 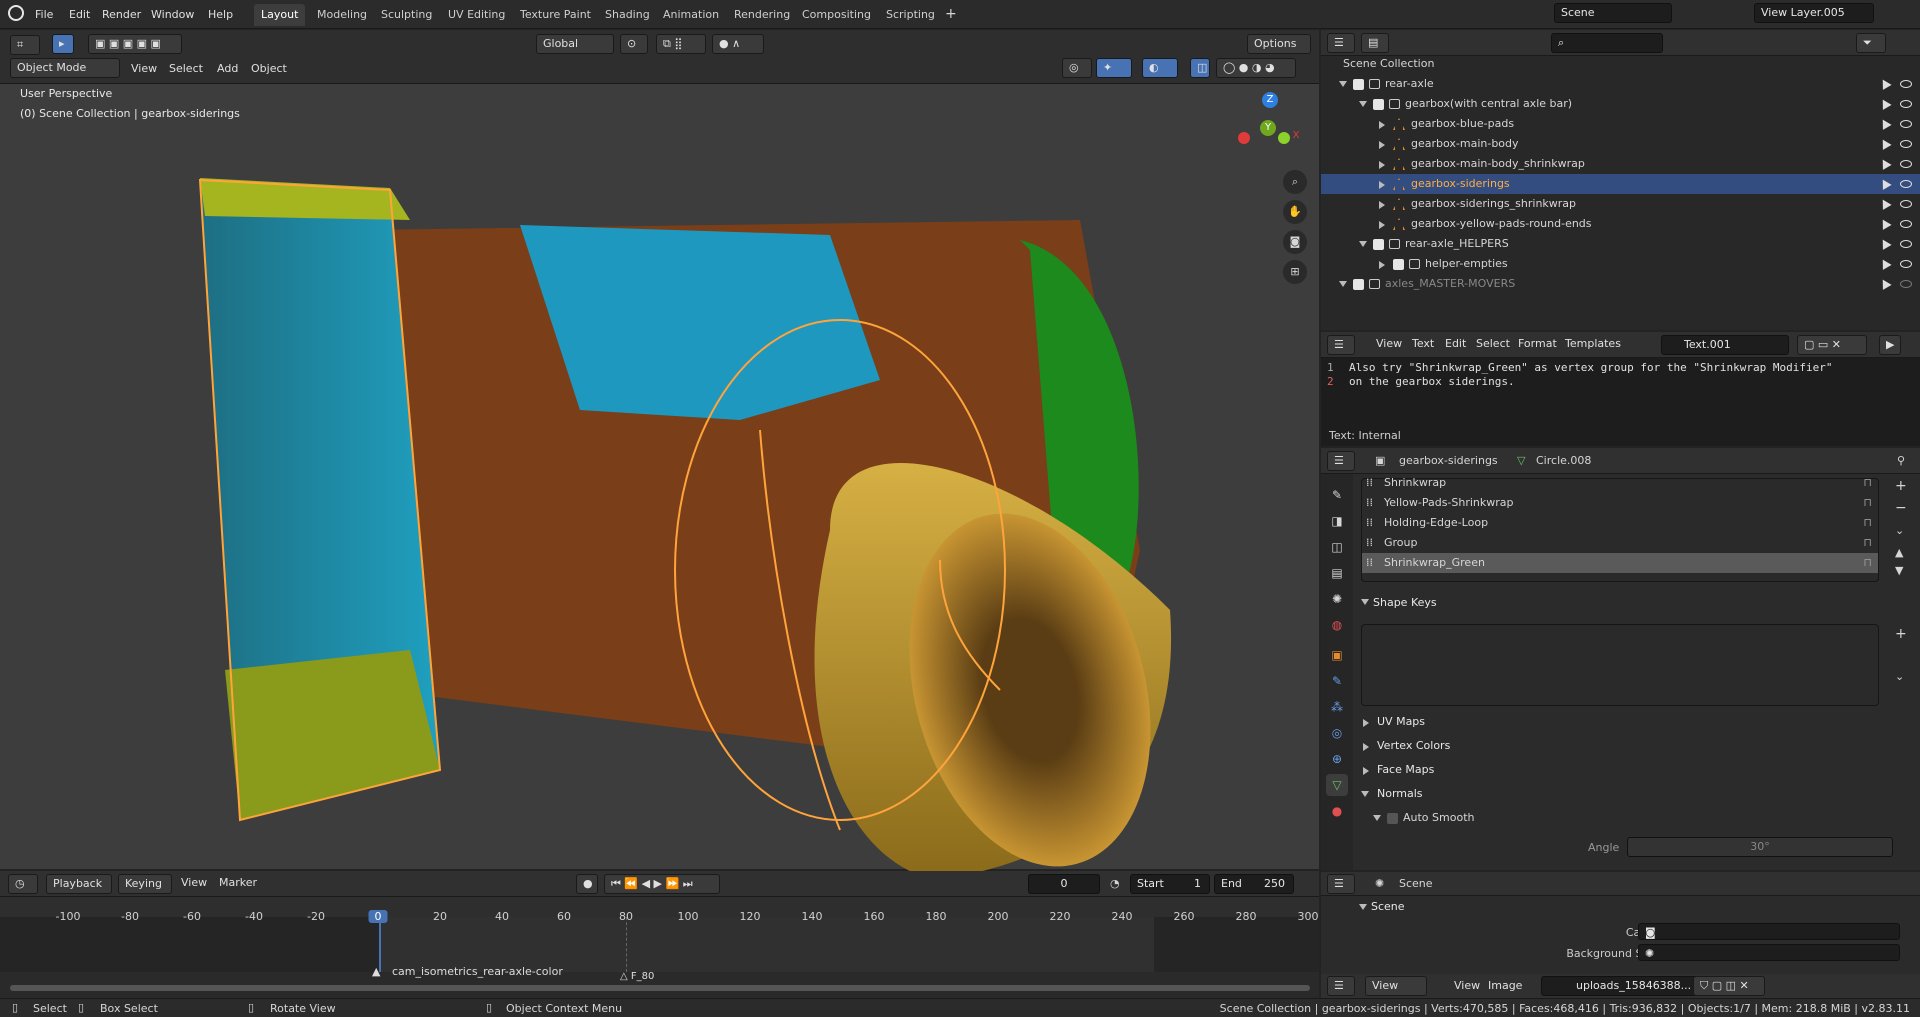 What do you see at coordinates (1620, 284) in the screenshot?
I see `outliner-row: axles_MASTER-MOVERS` at bounding box center [1620, 284].